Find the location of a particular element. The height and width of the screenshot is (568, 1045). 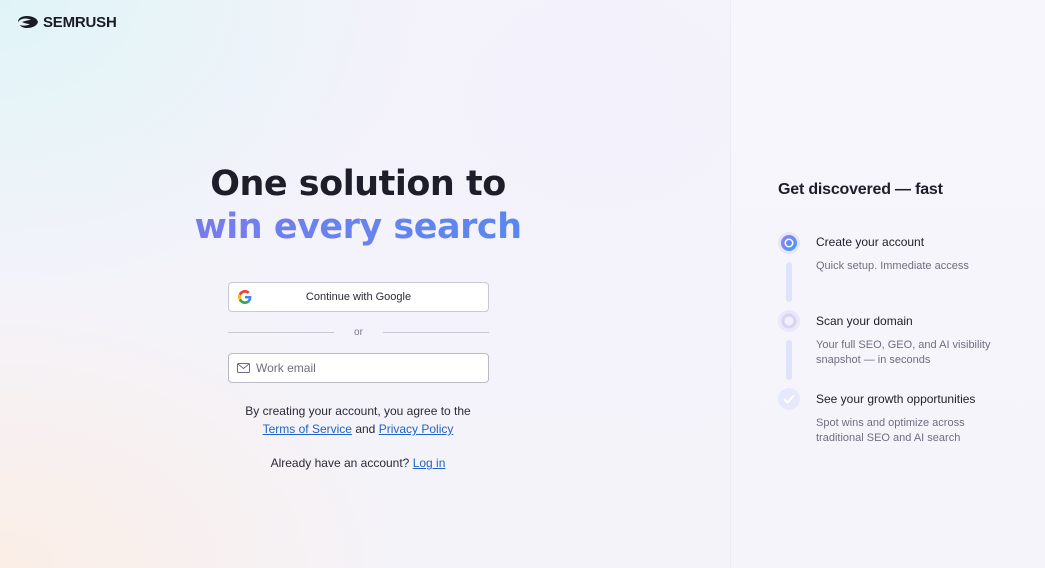

pending-step-icon is located at coordinates (789, 321).